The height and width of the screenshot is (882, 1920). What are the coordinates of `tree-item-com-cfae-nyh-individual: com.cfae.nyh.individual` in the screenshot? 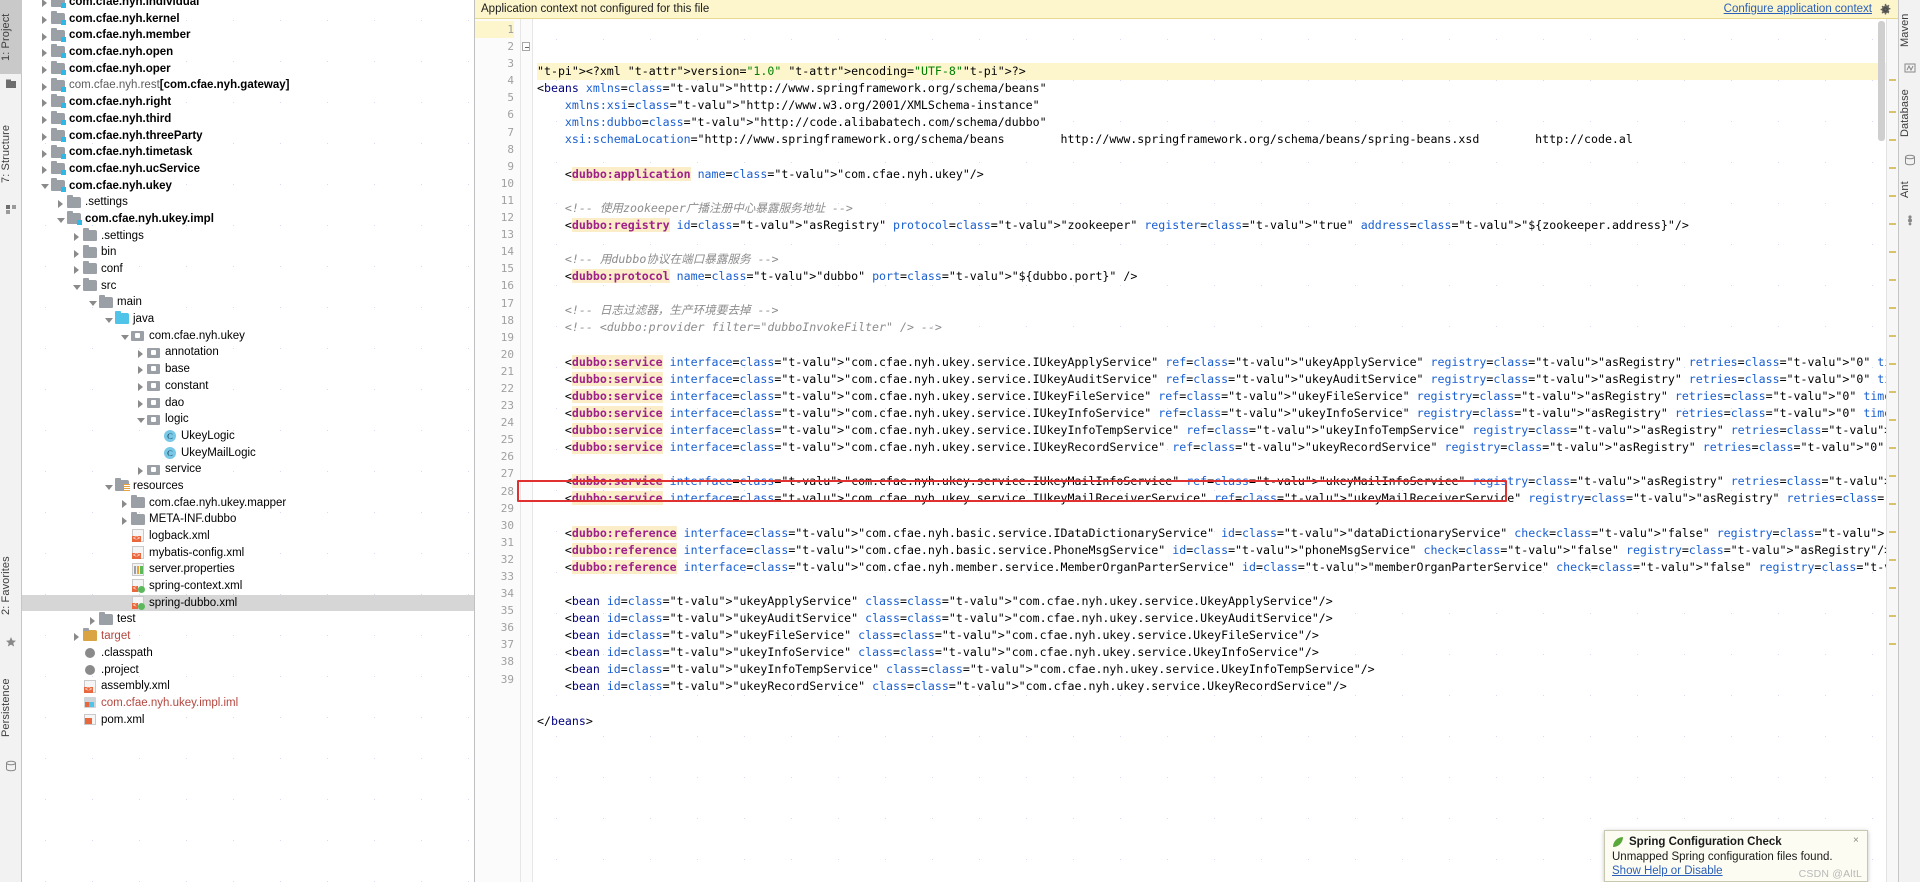 It's located at (248, 5).